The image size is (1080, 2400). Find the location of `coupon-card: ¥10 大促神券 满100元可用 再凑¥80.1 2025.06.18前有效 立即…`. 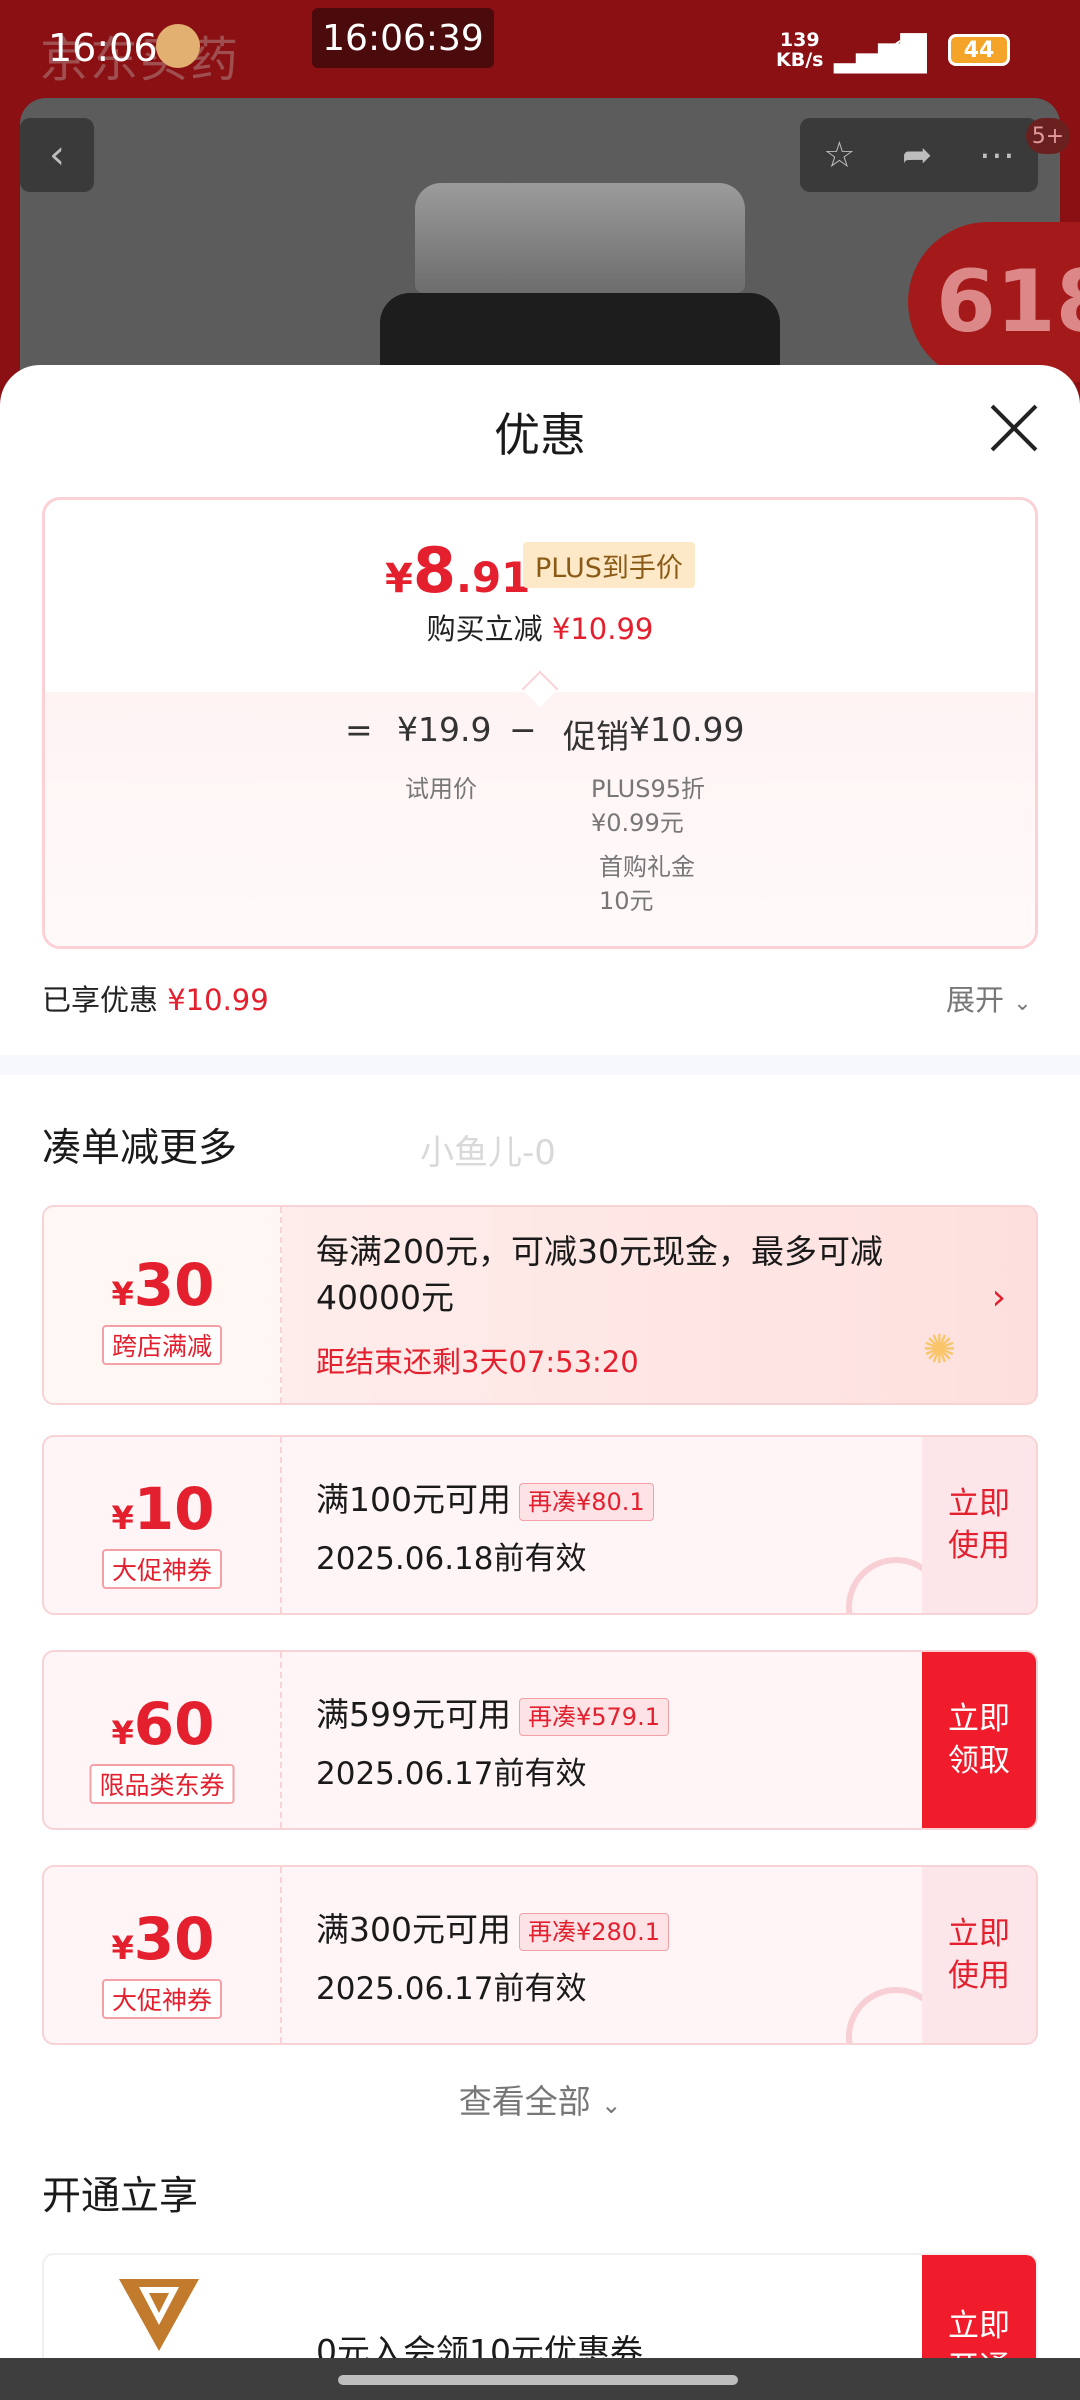

coupon-card: ¥10 大促神券 满100元可用 再凑¥80.1 2025.06.18前有效 立即… is located at coordinates (540, 1525).